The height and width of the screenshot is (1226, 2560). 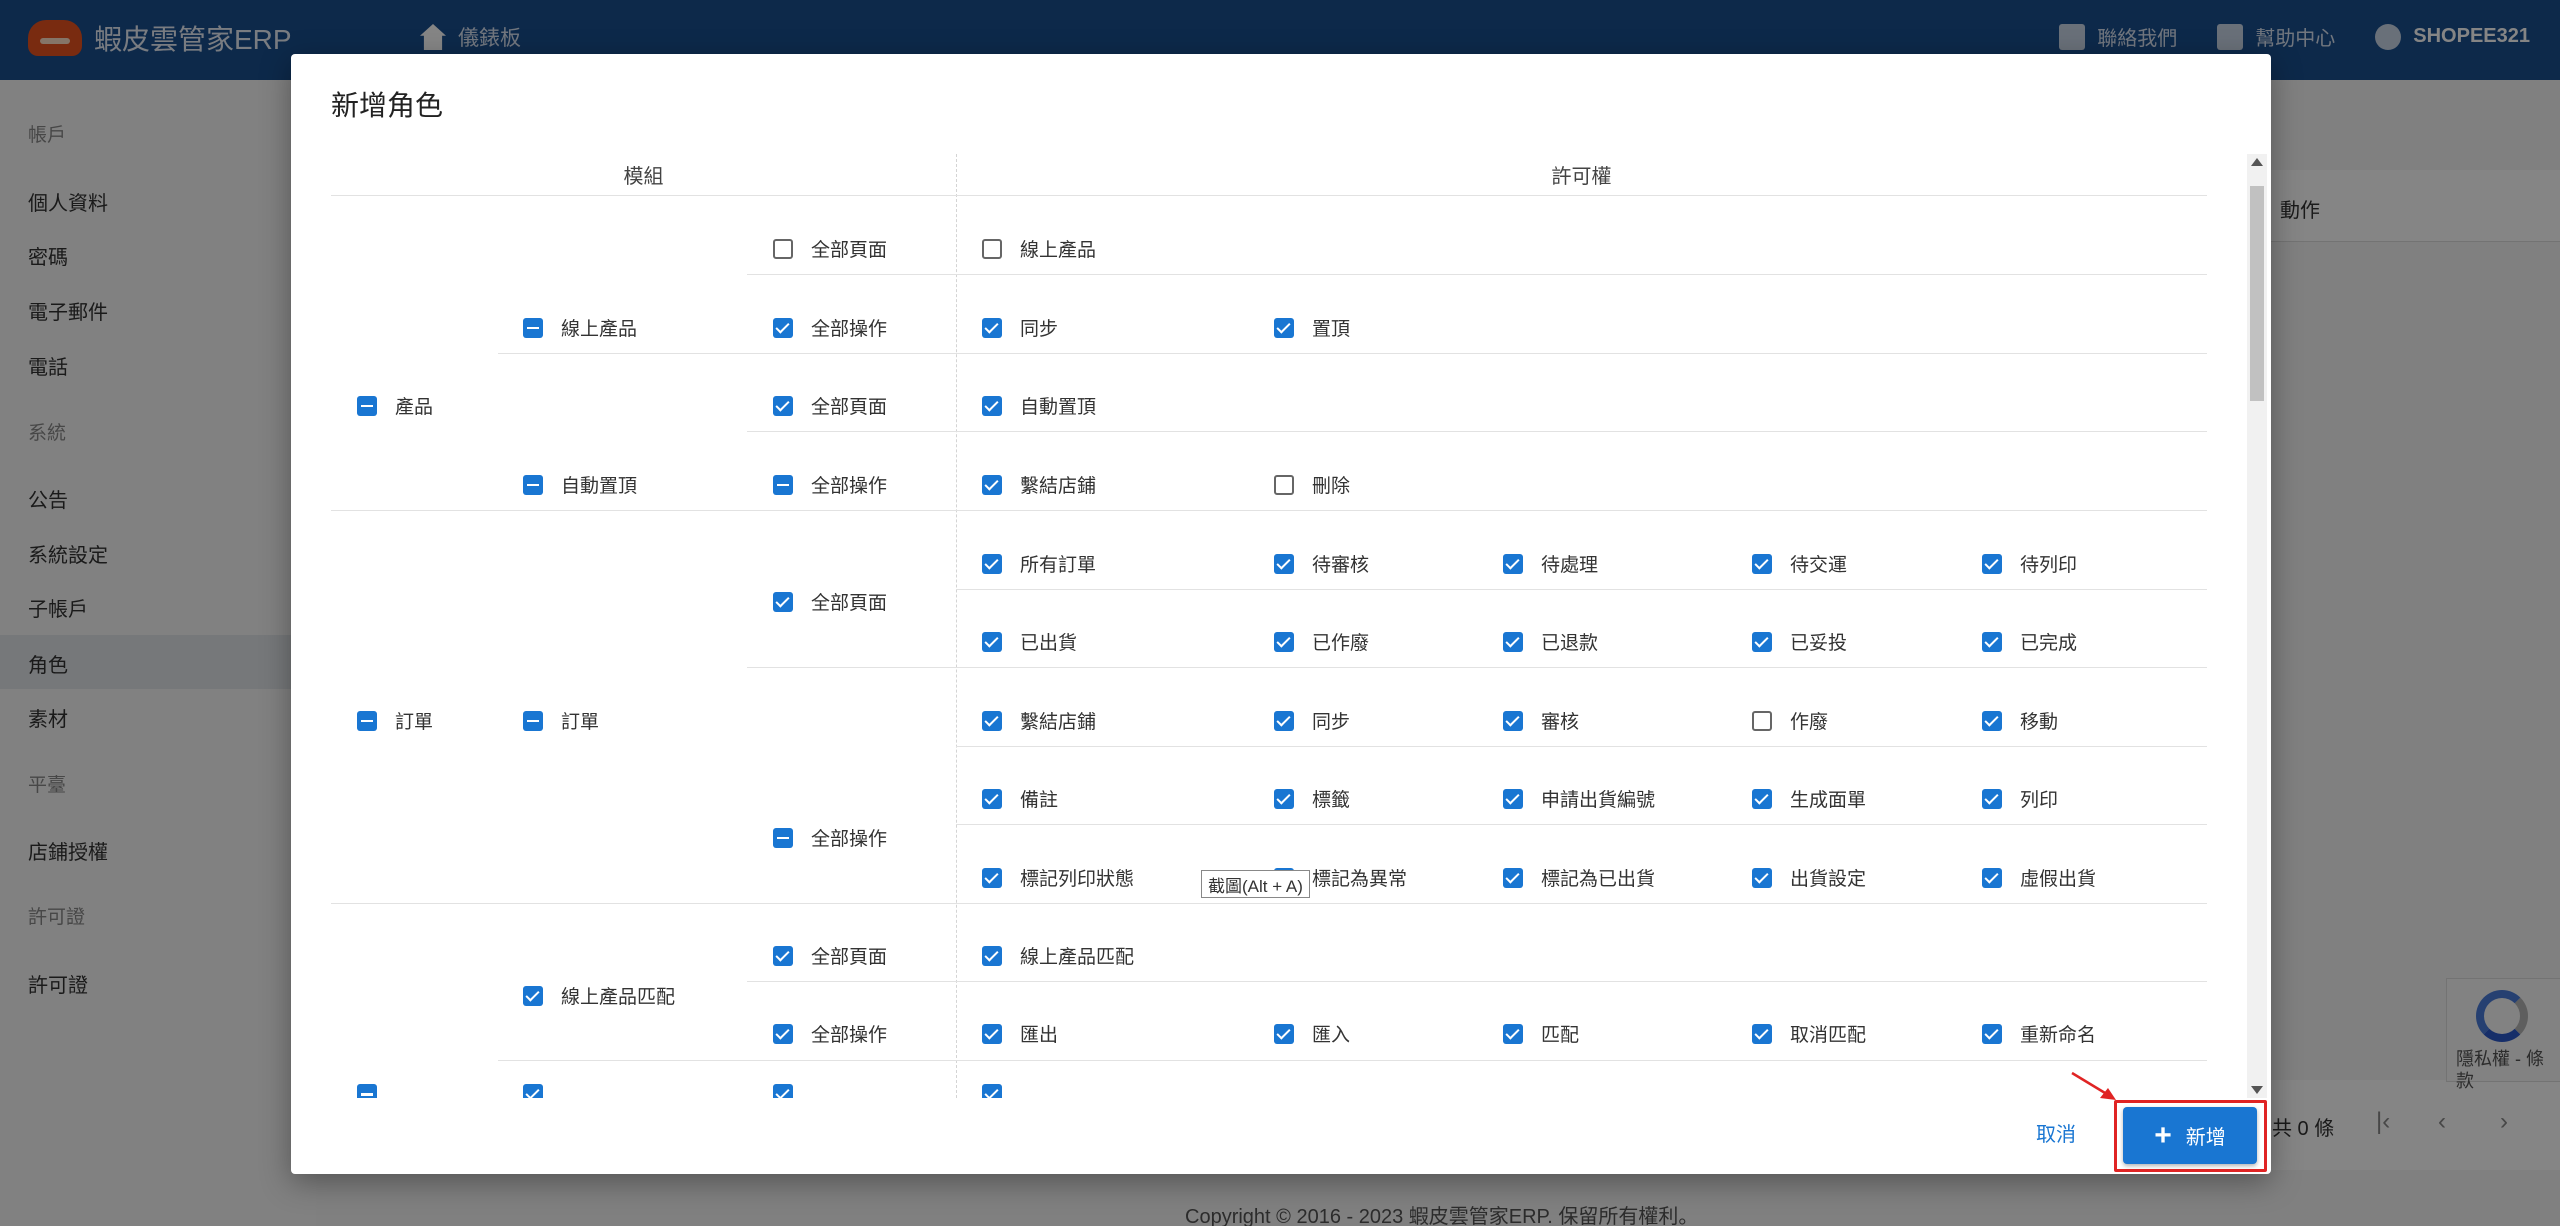 I want to click on order-all-pages: 全部頁面, so click(x=830, y=601).